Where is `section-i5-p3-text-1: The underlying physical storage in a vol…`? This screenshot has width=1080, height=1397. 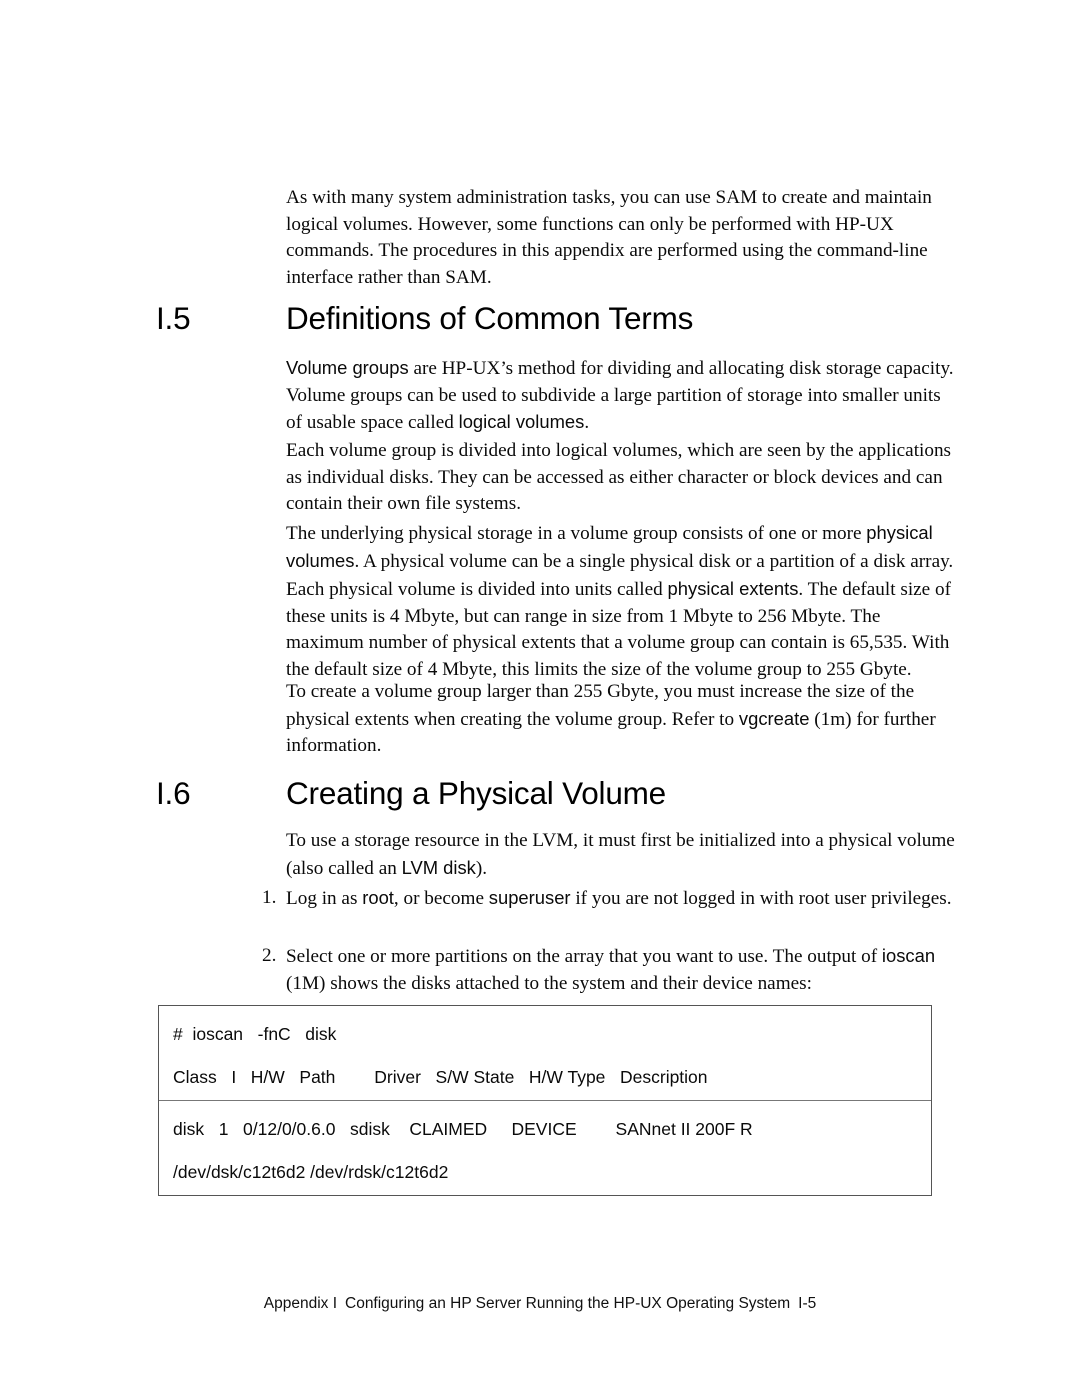
section-i5-p3-text-1: The underlying physical storage in a vol… is located at coordinates (576, 533).